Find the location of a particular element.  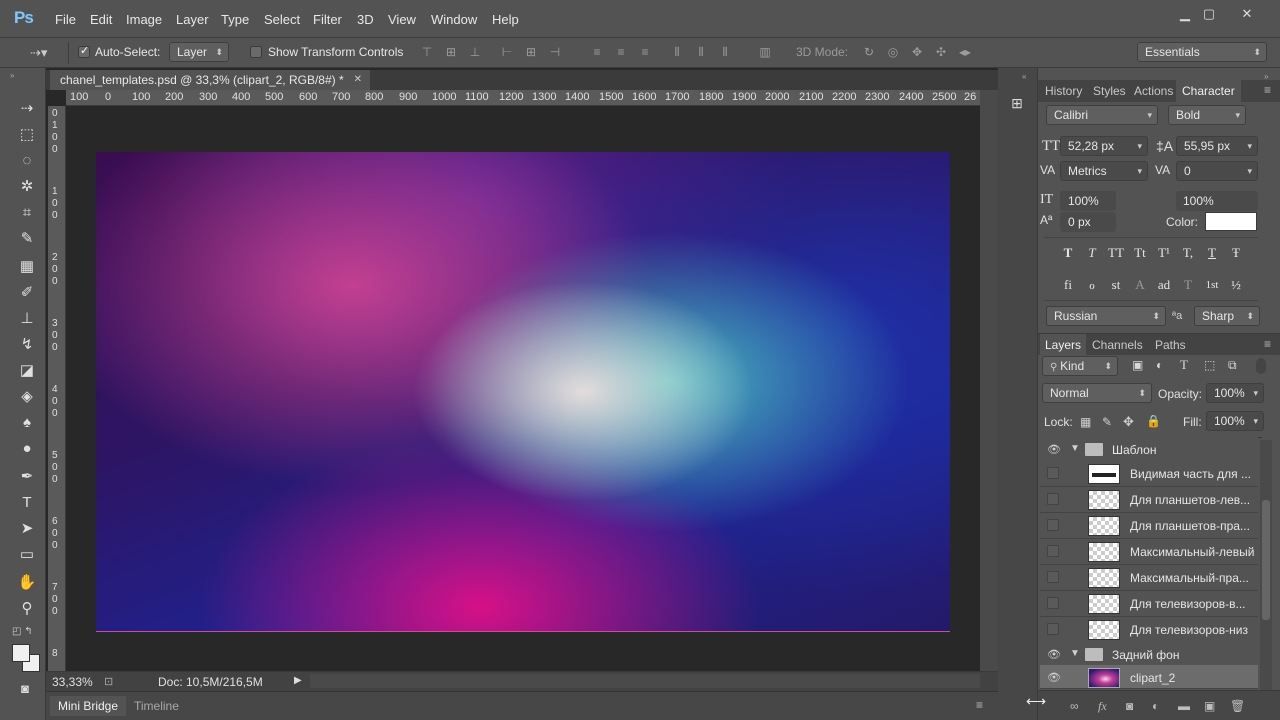

status-menu-arrow-icon: ▶ is located at coordinates (298, 680).